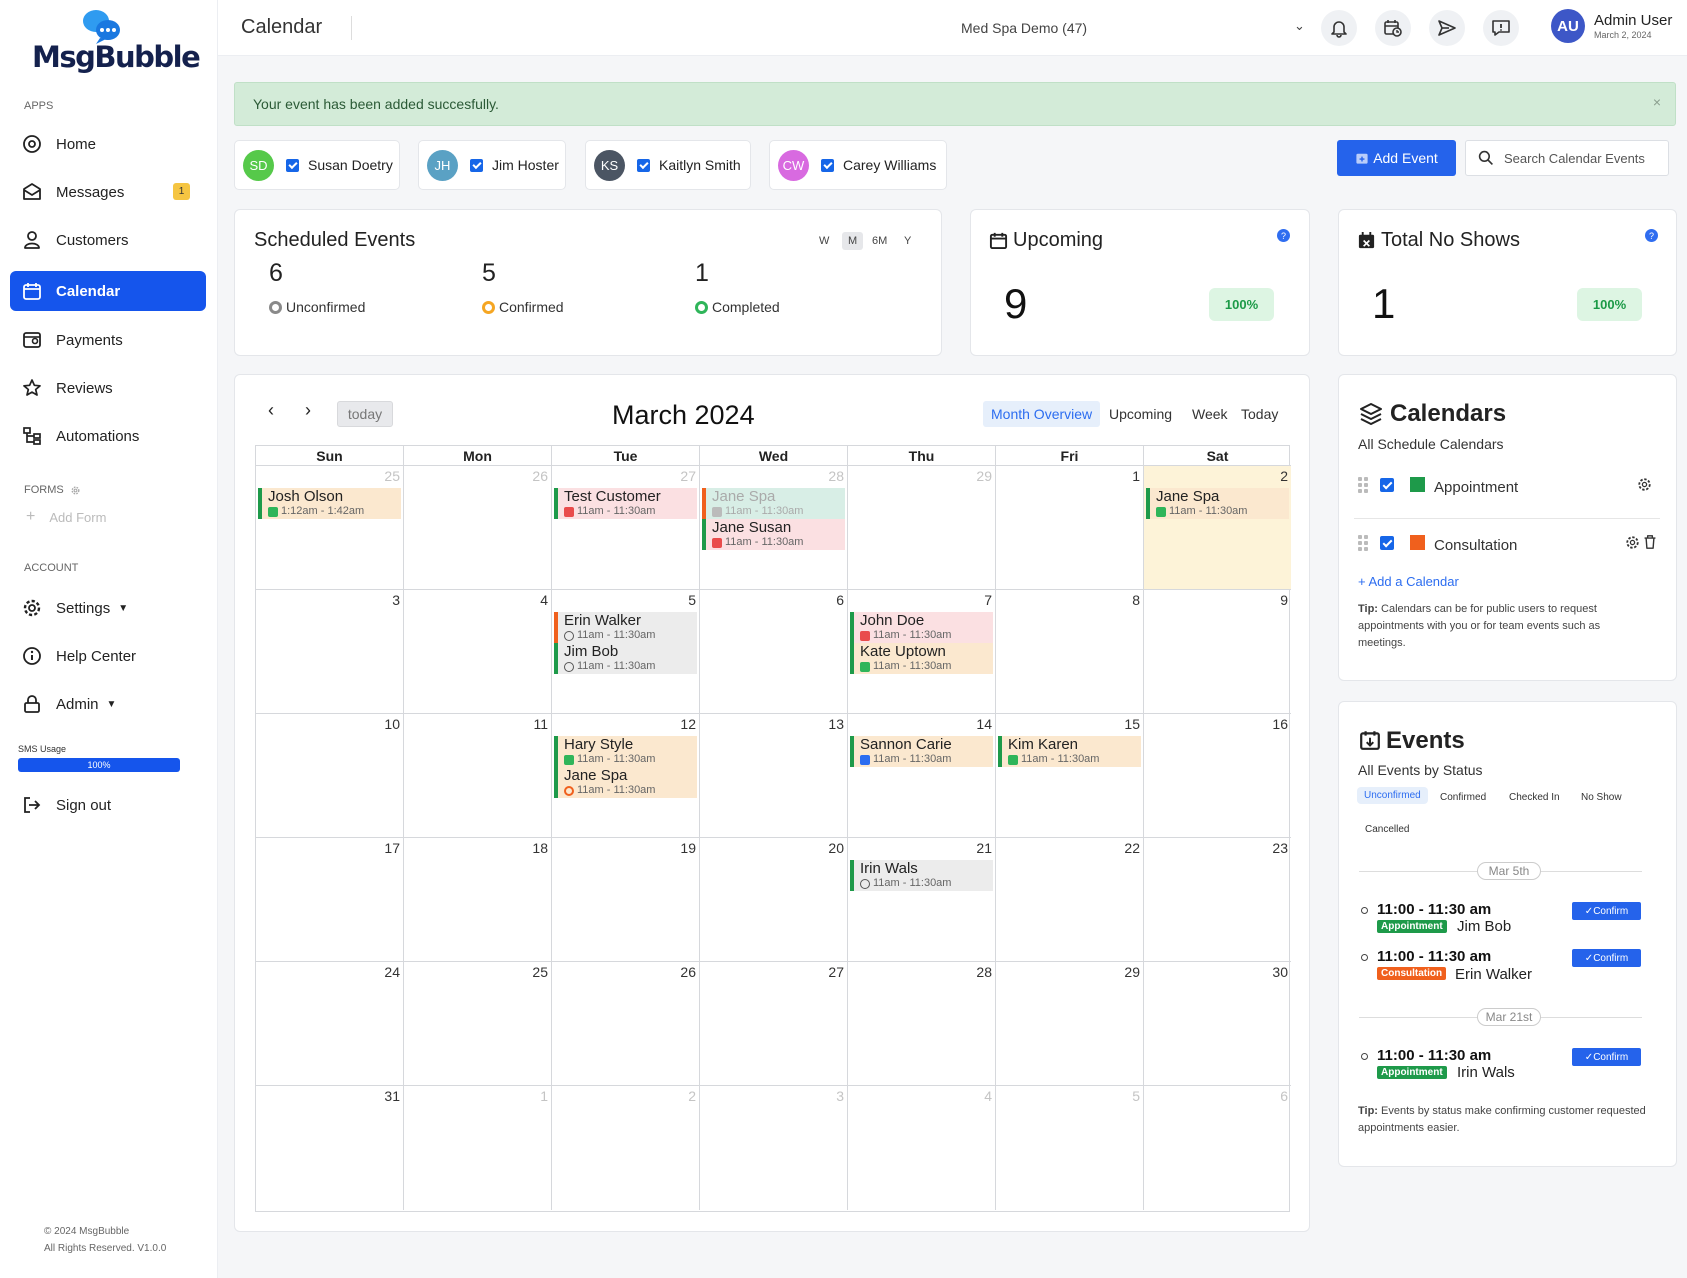 The width and height of the screenshot is (1687, 1278). I want to click on add-event-button: Add Event, so click(1396, 158).